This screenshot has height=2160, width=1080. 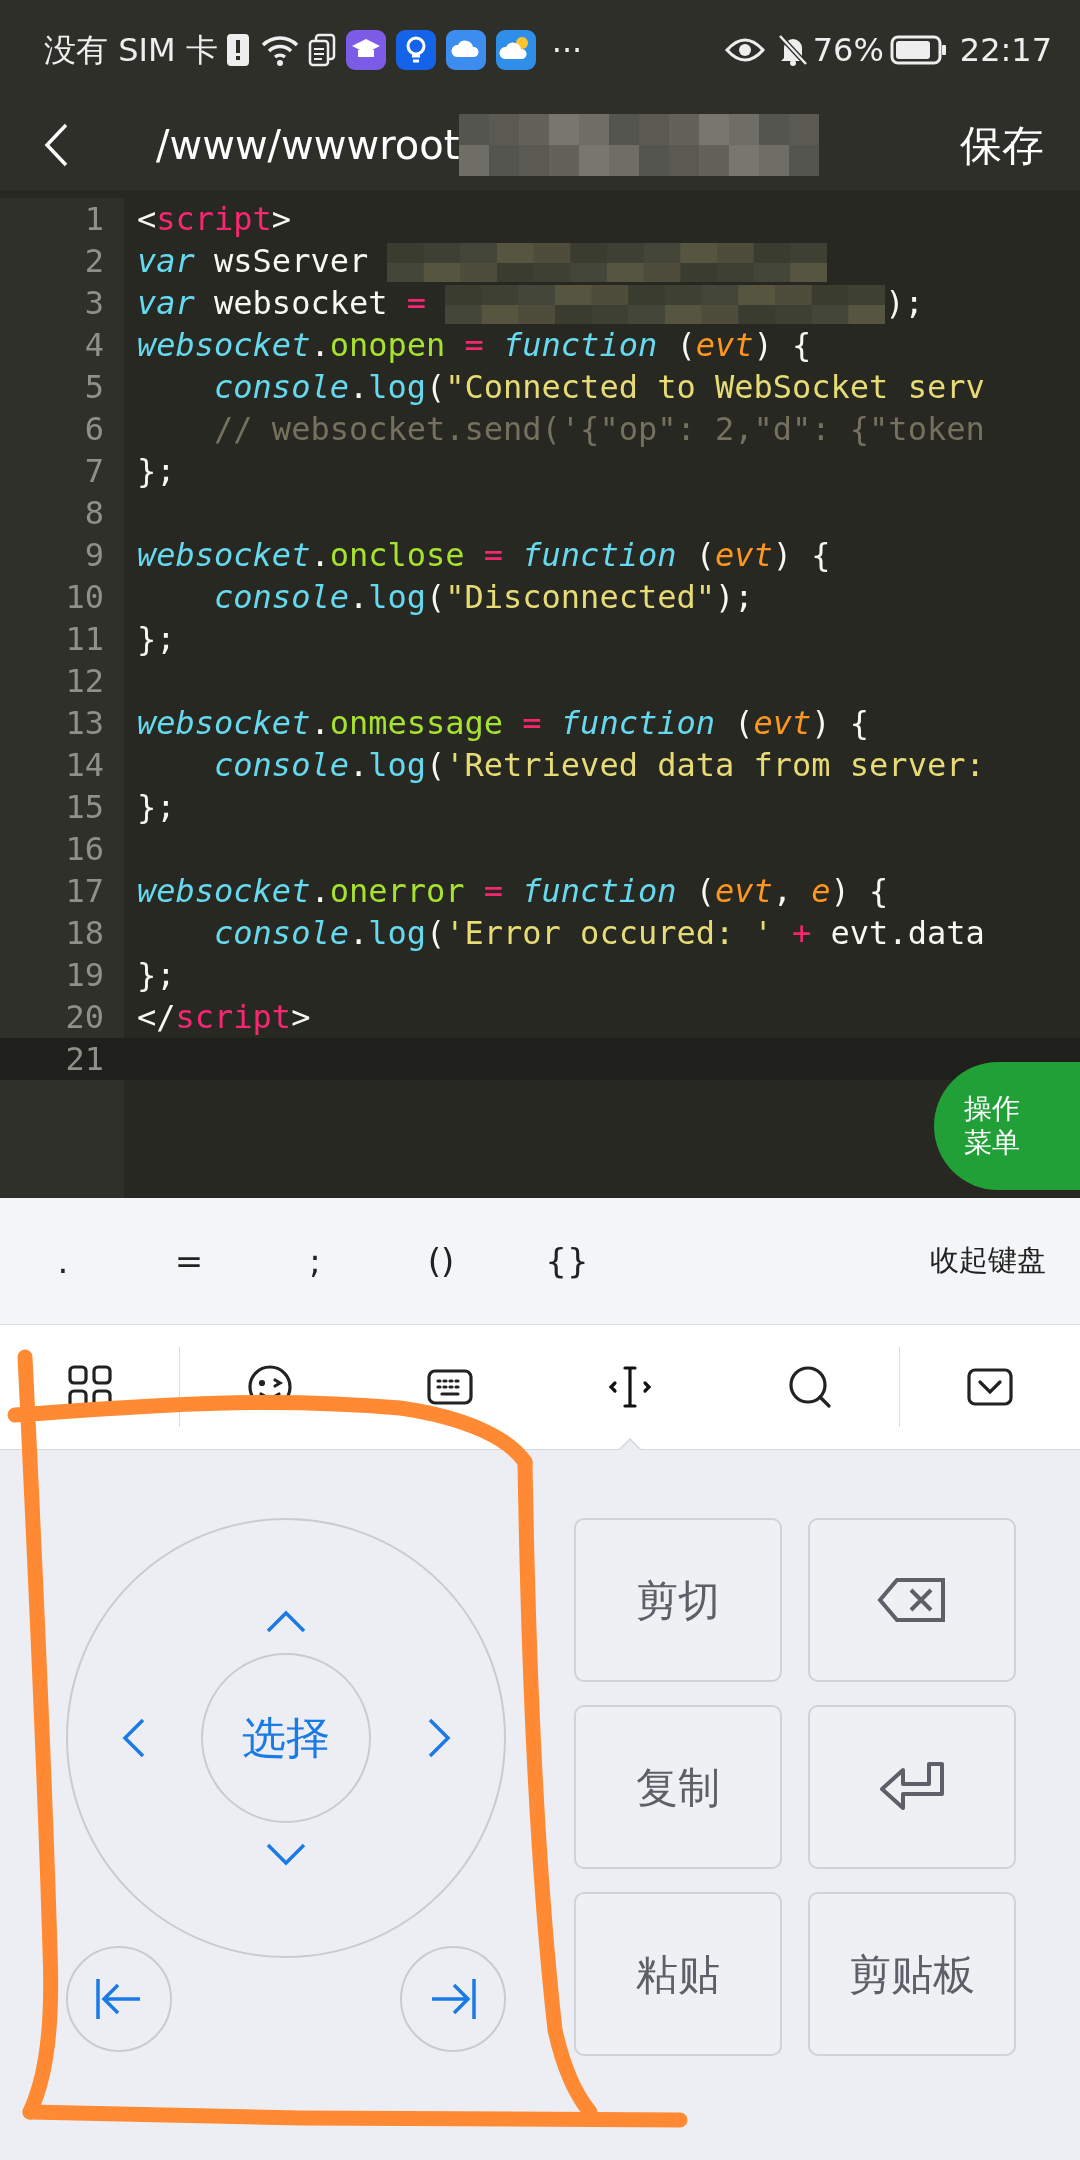 I want to click on line-number: 19, so click(x=62, y=975).